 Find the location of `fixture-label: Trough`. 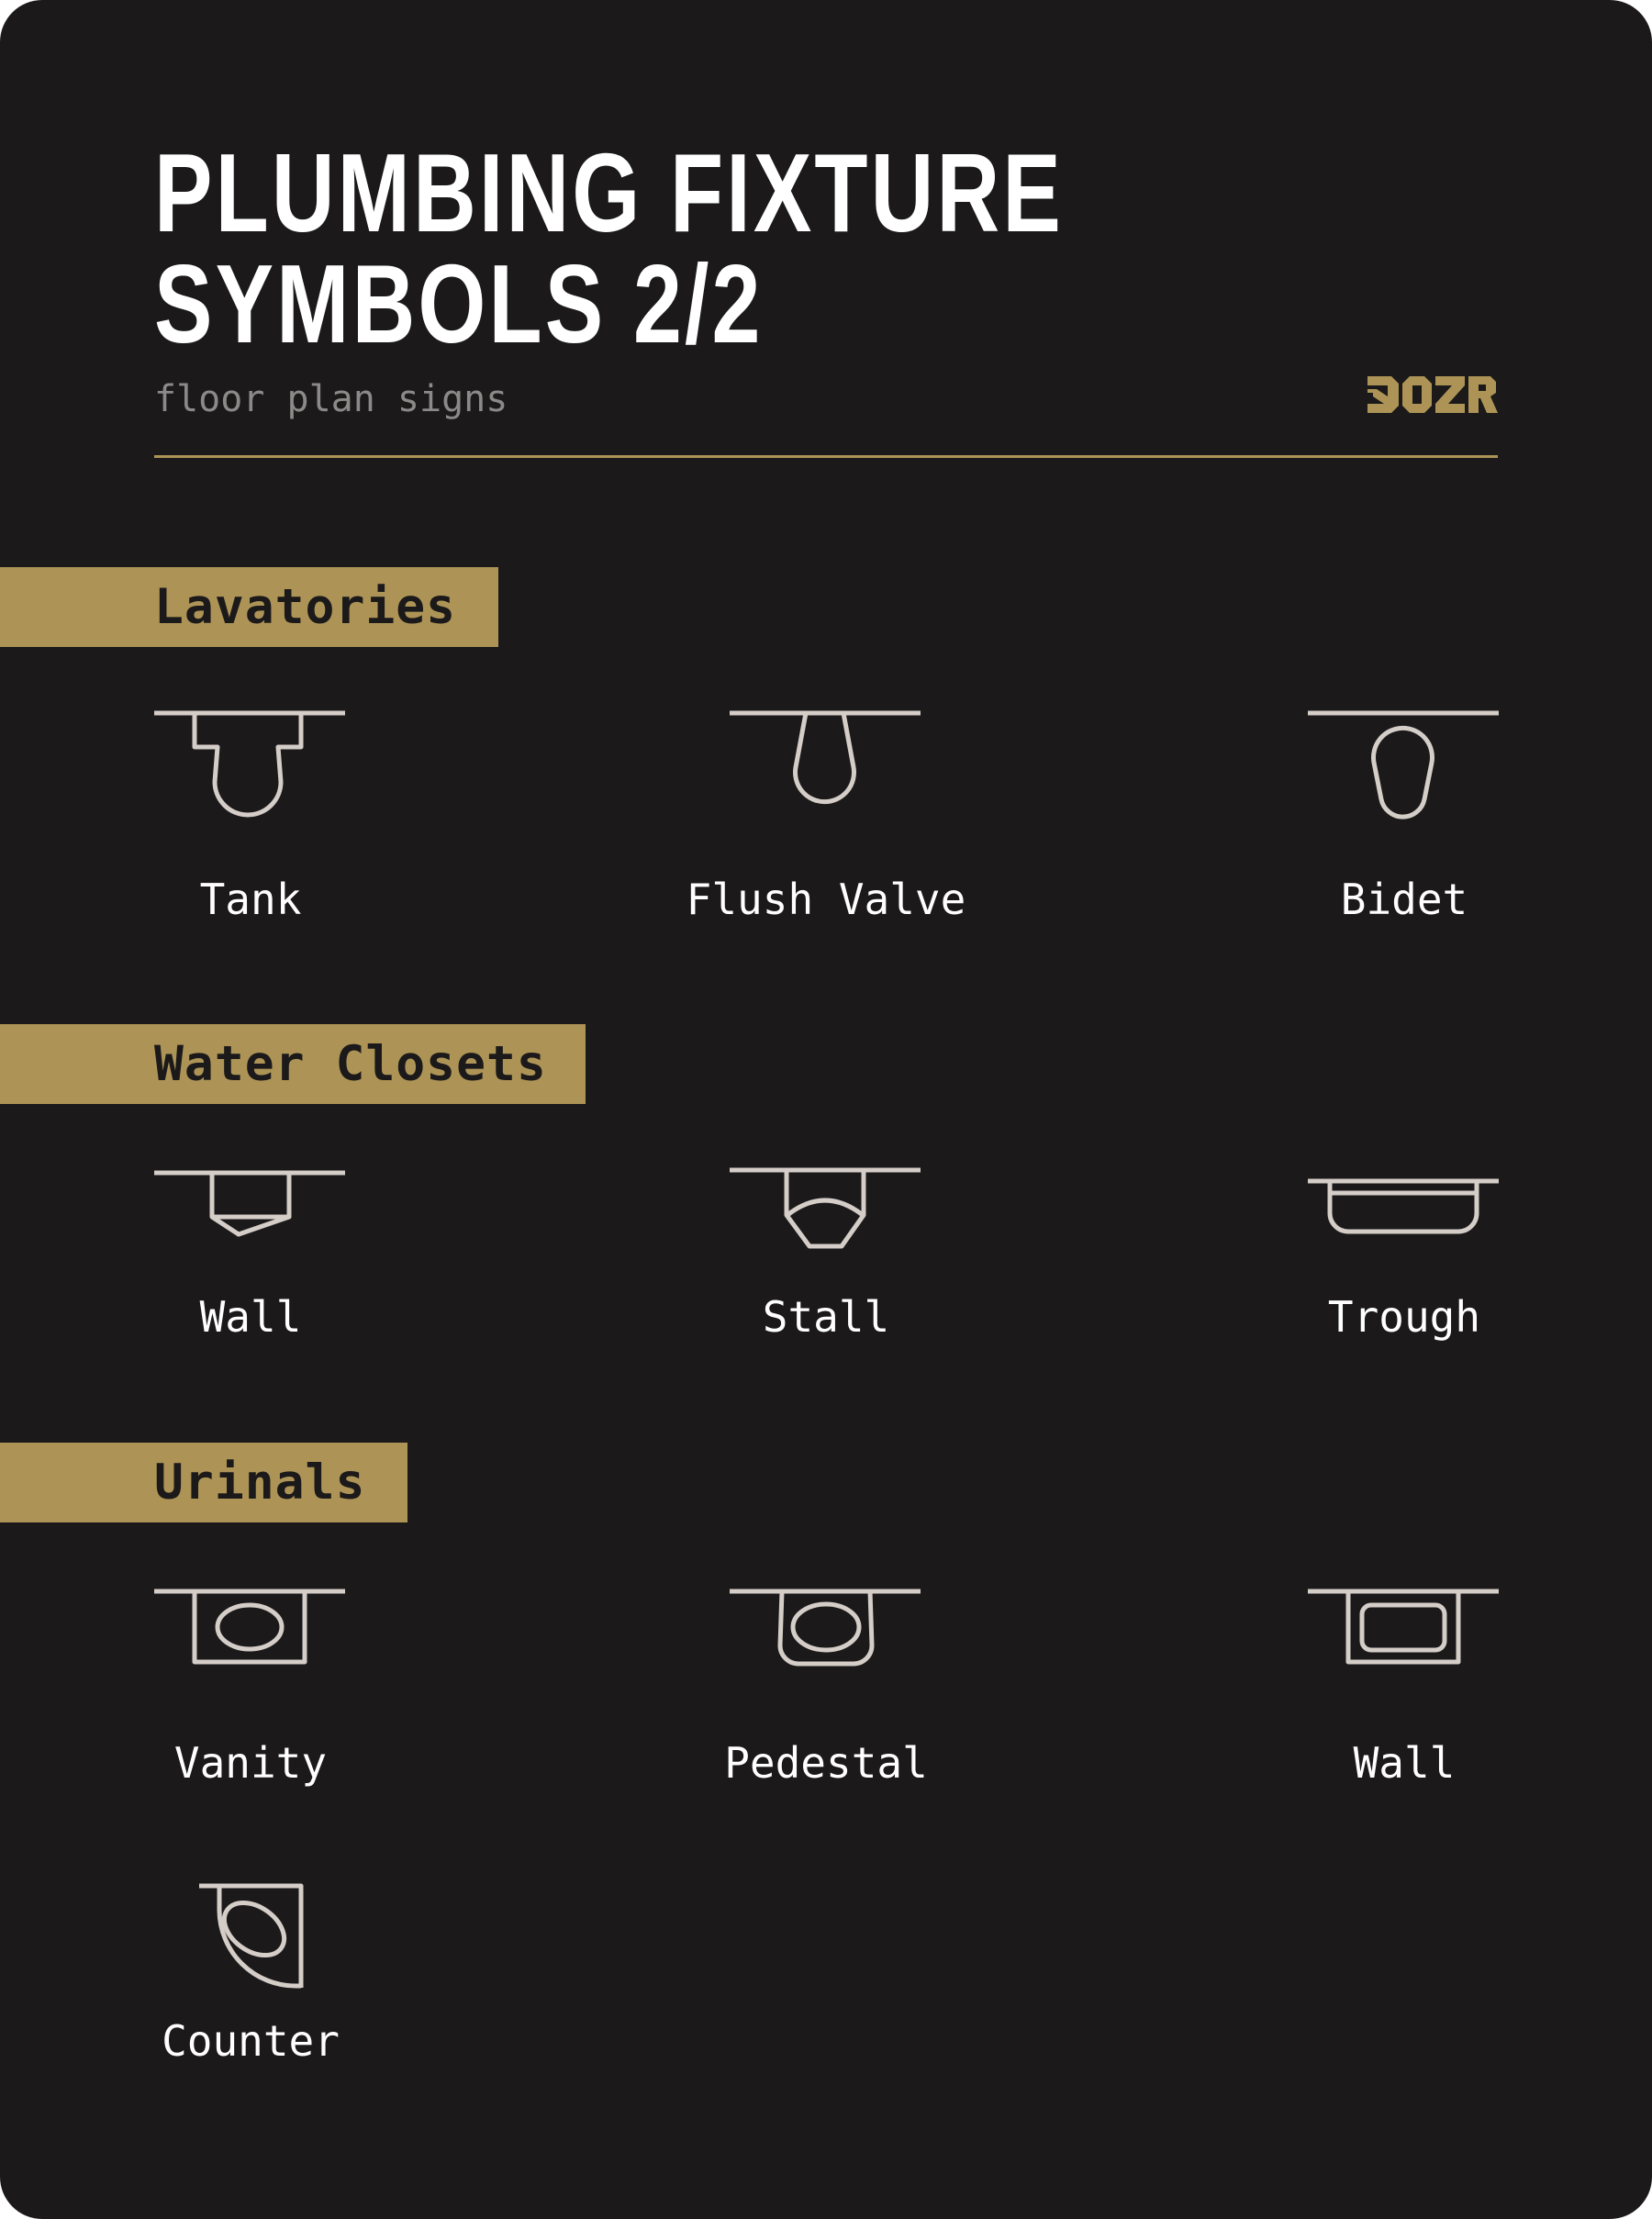

fixture-label: Trough is located at coordinates (1404, 1317).